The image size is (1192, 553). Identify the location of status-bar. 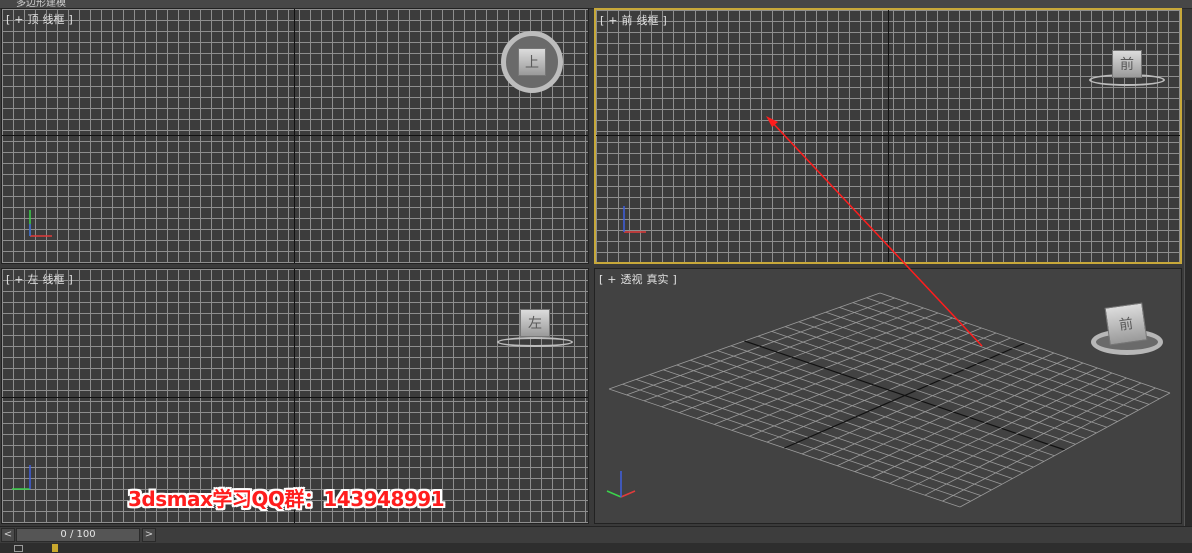
(596, 548).